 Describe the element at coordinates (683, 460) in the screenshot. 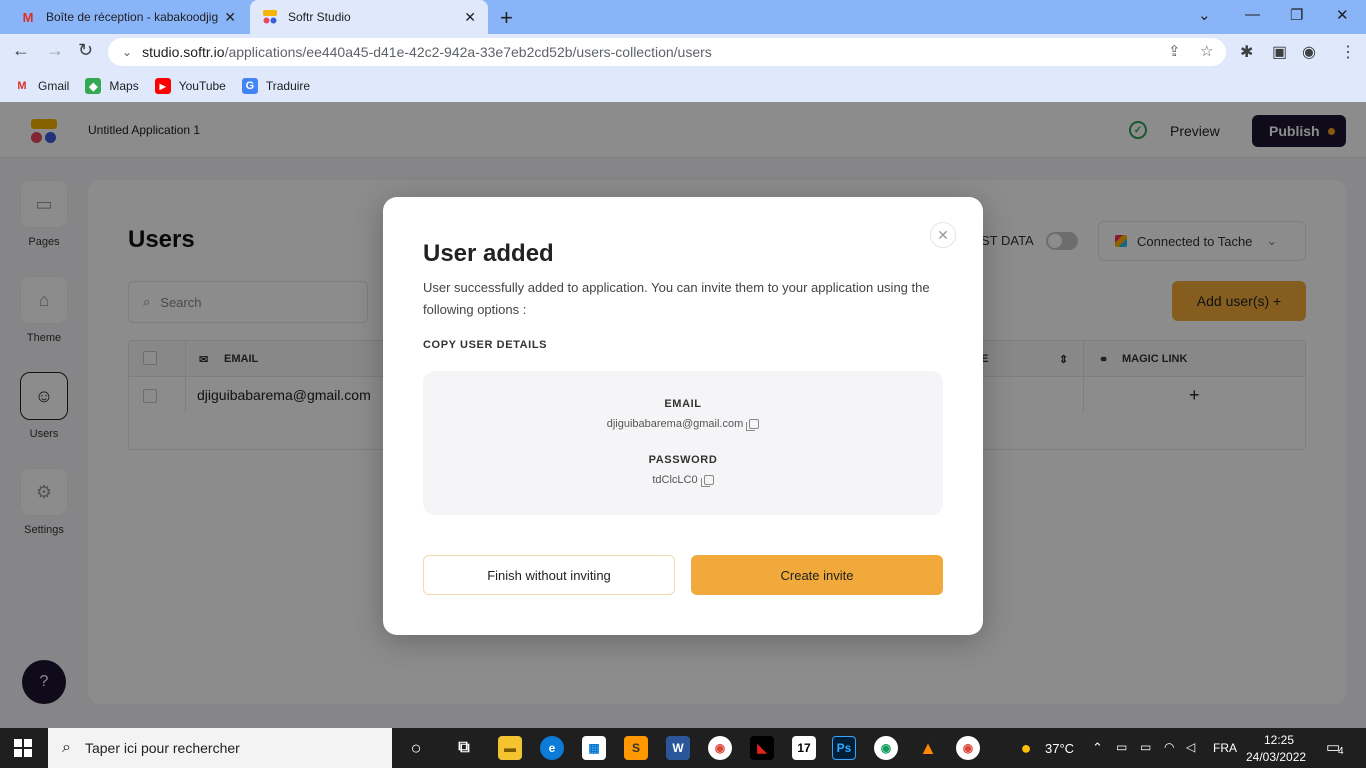

I see `password-label: PASSWORD` at that location.